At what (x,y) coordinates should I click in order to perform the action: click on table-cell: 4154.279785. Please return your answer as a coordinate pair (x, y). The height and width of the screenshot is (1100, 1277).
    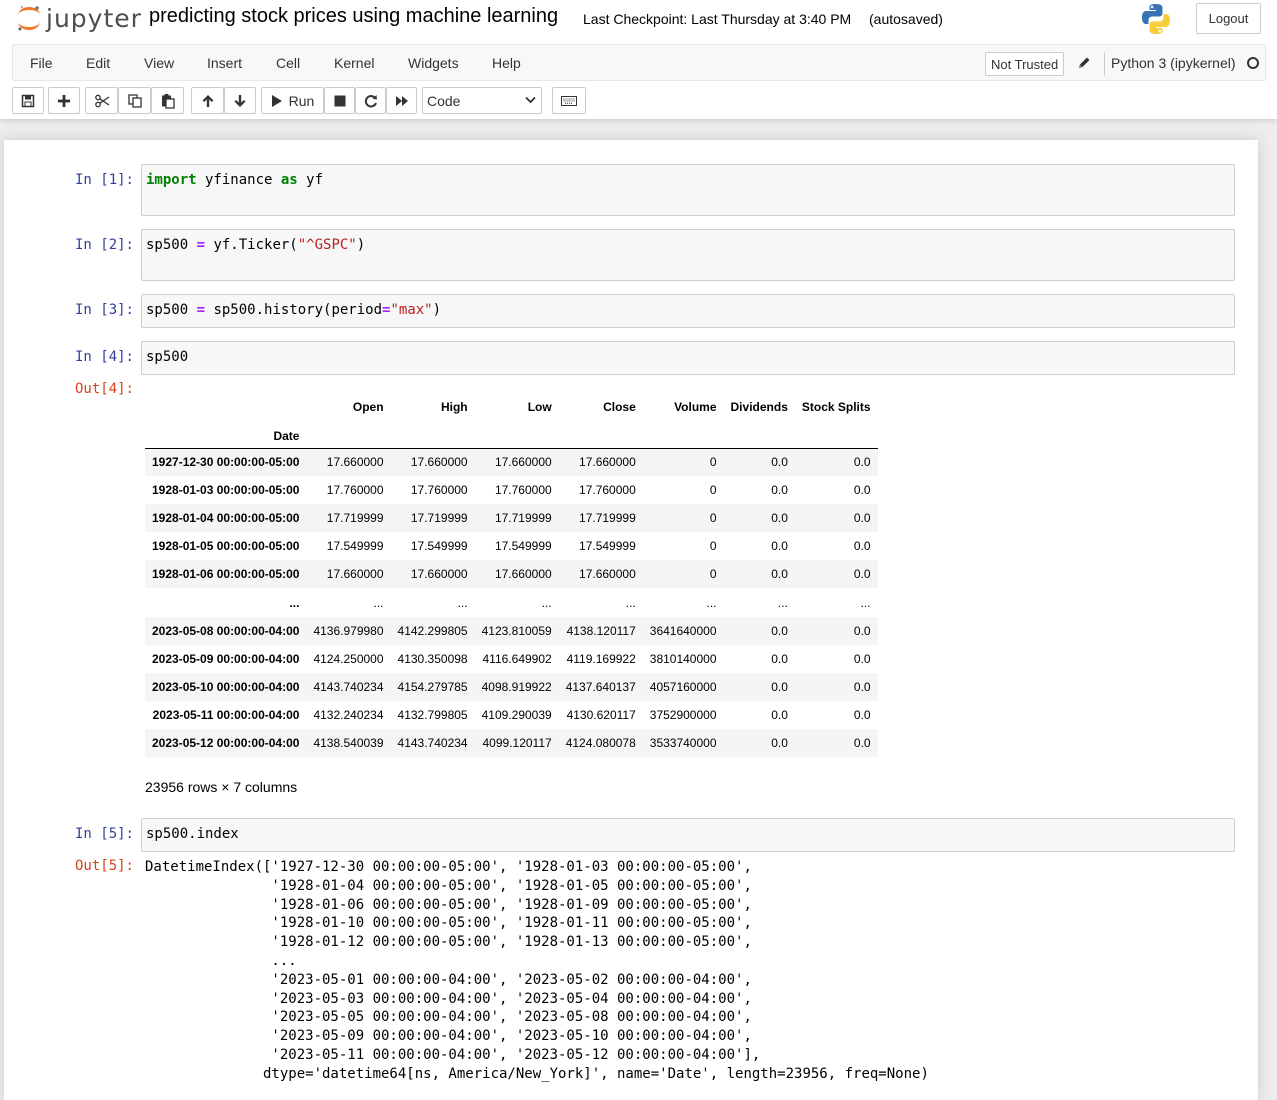
    Looking at the image, I should click on (432, 687).